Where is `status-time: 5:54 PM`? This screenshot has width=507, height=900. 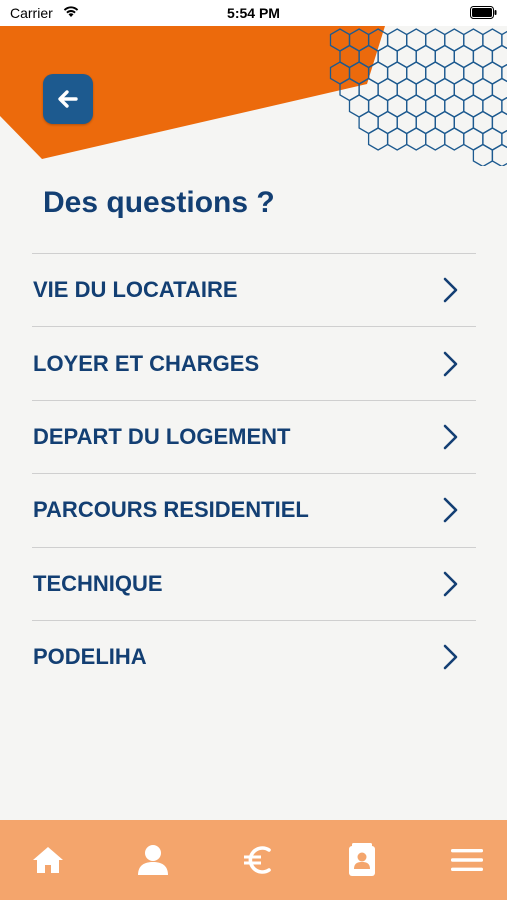 status-time: 5:54 PM is located at coordinates (253, 13).